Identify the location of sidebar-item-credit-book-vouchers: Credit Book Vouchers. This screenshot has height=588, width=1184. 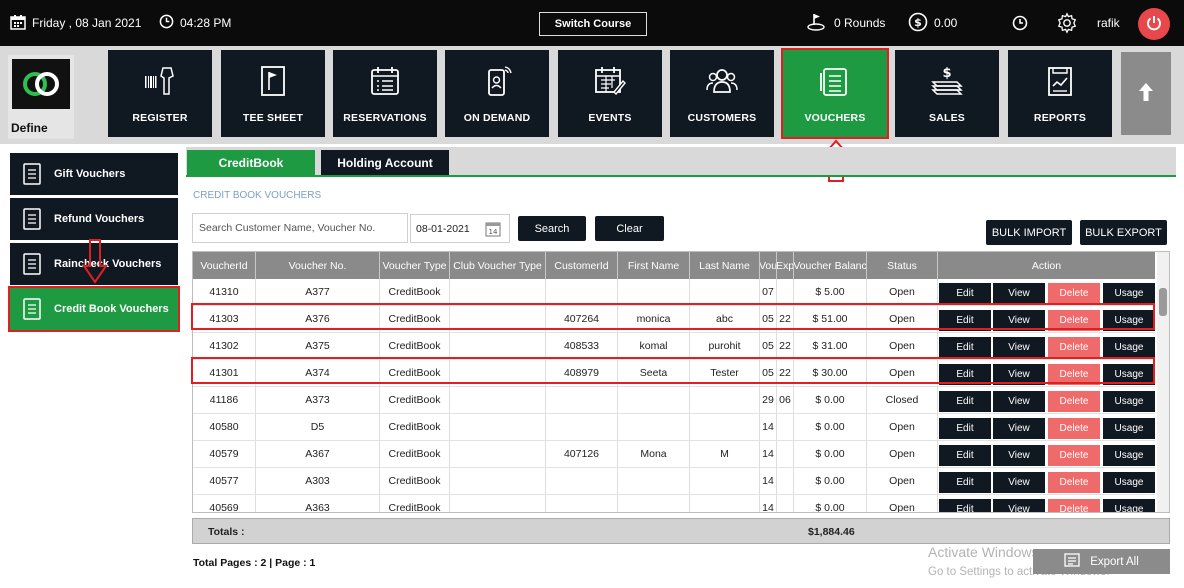
(94, 309).